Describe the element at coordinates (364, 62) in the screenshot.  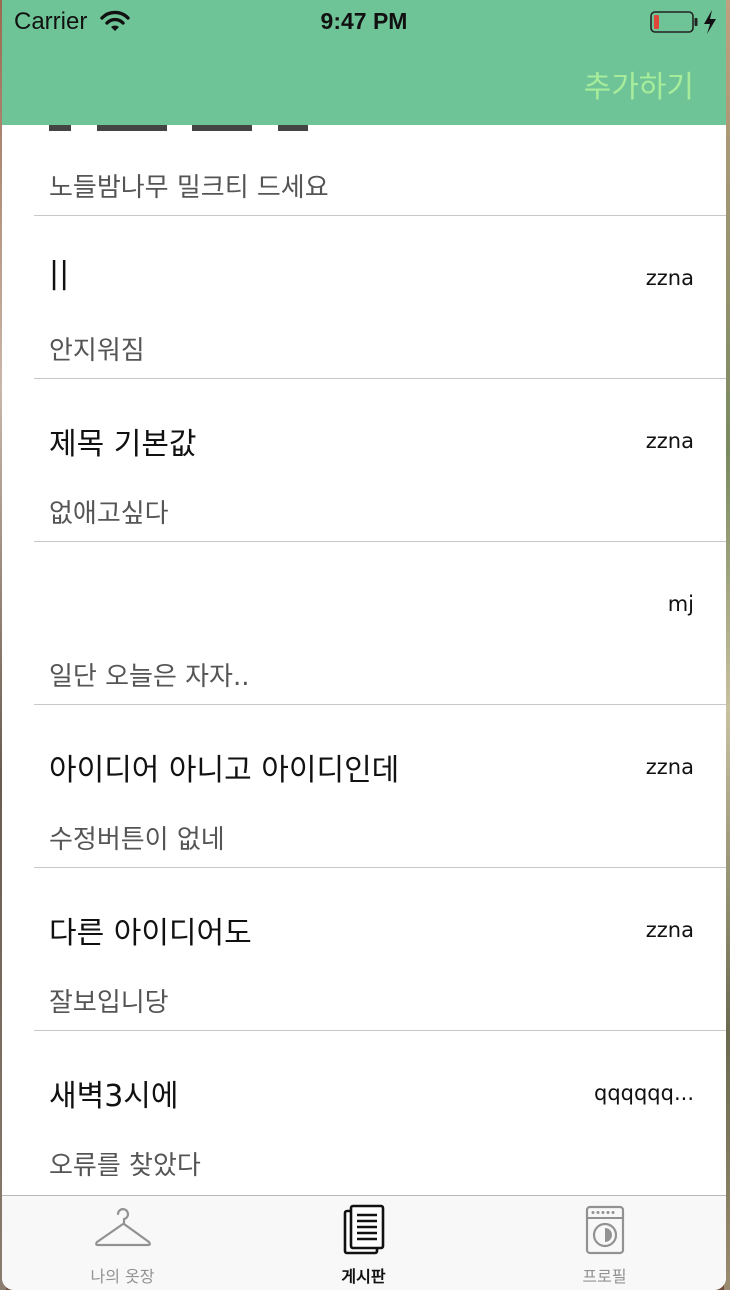
I see `navigation-header: Carrier 9:47 PM 추가하기` at that location.